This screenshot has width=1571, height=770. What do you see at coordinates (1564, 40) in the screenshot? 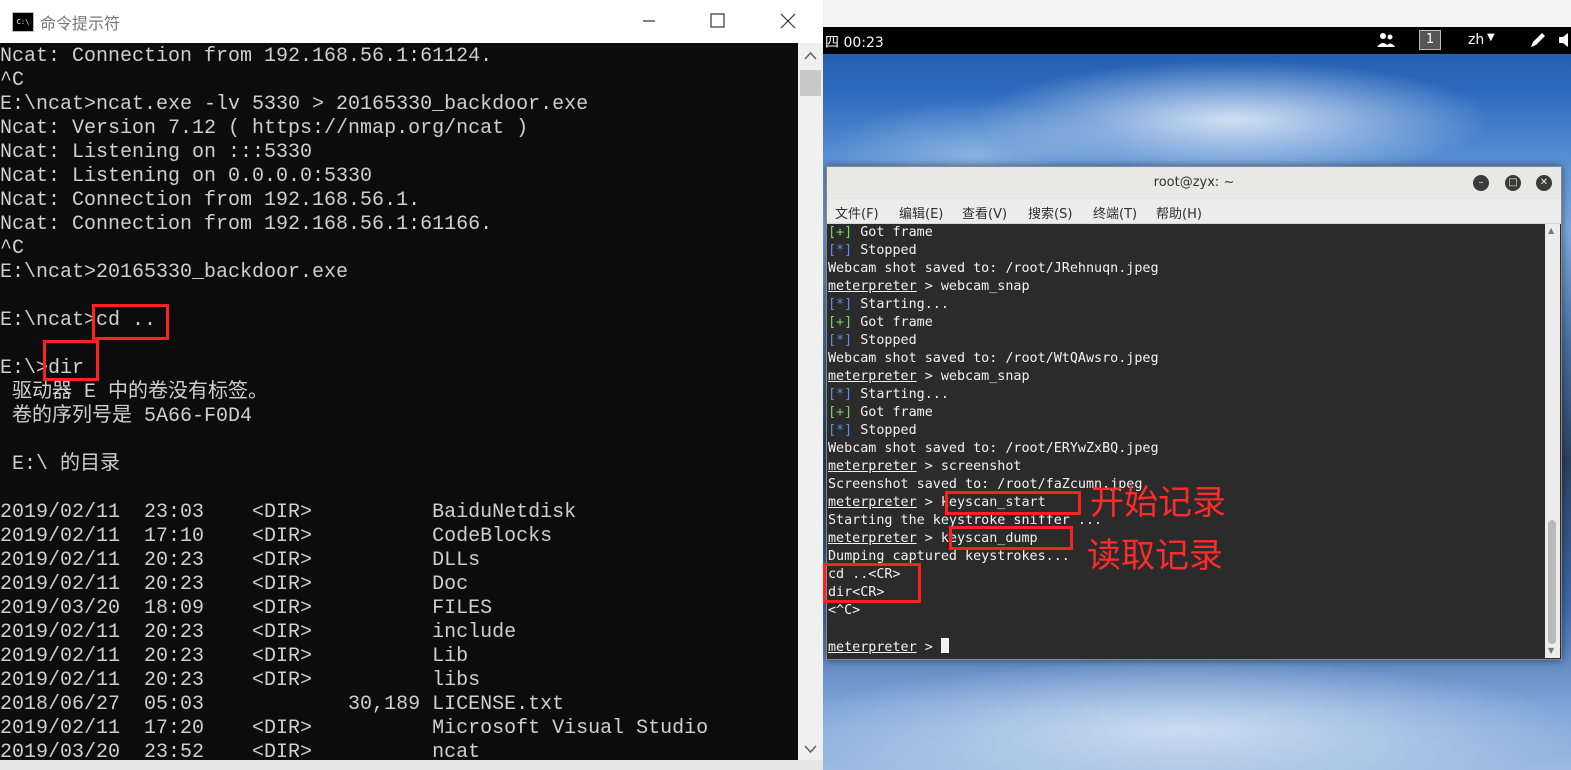
I see `volume-icon` at bounding box center [1564, 40].